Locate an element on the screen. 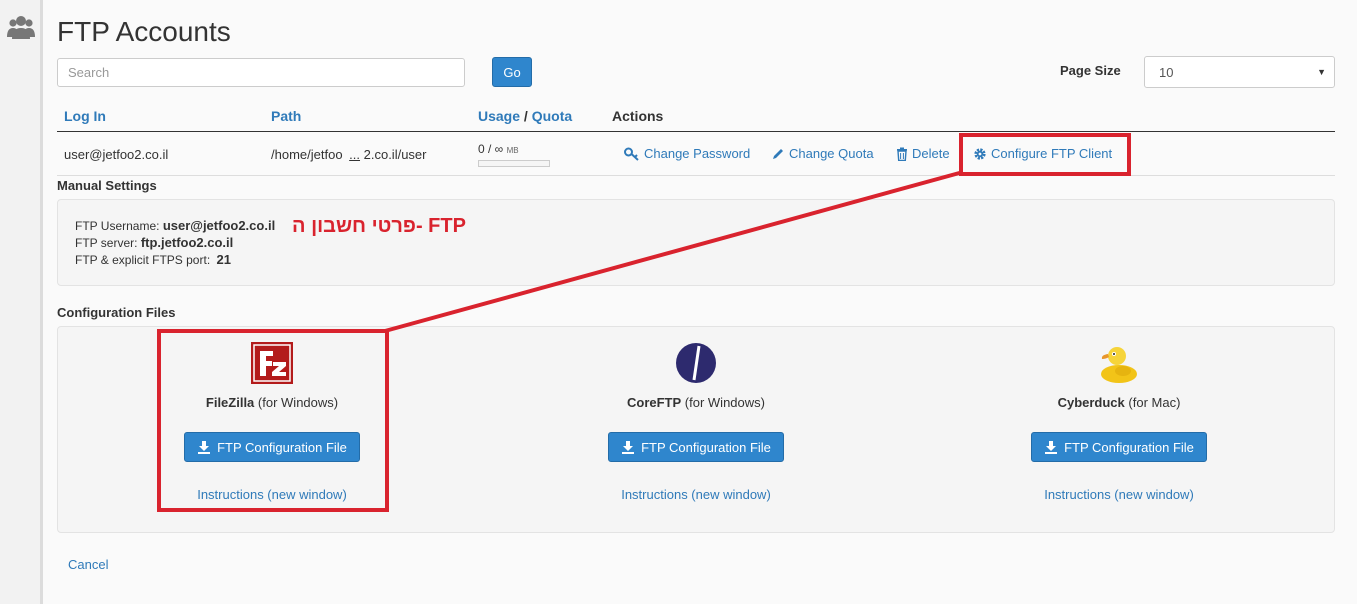 This screenshot has height=604, width=1357. change-quota-label: Change Quota is located at coordinates (831, 153).